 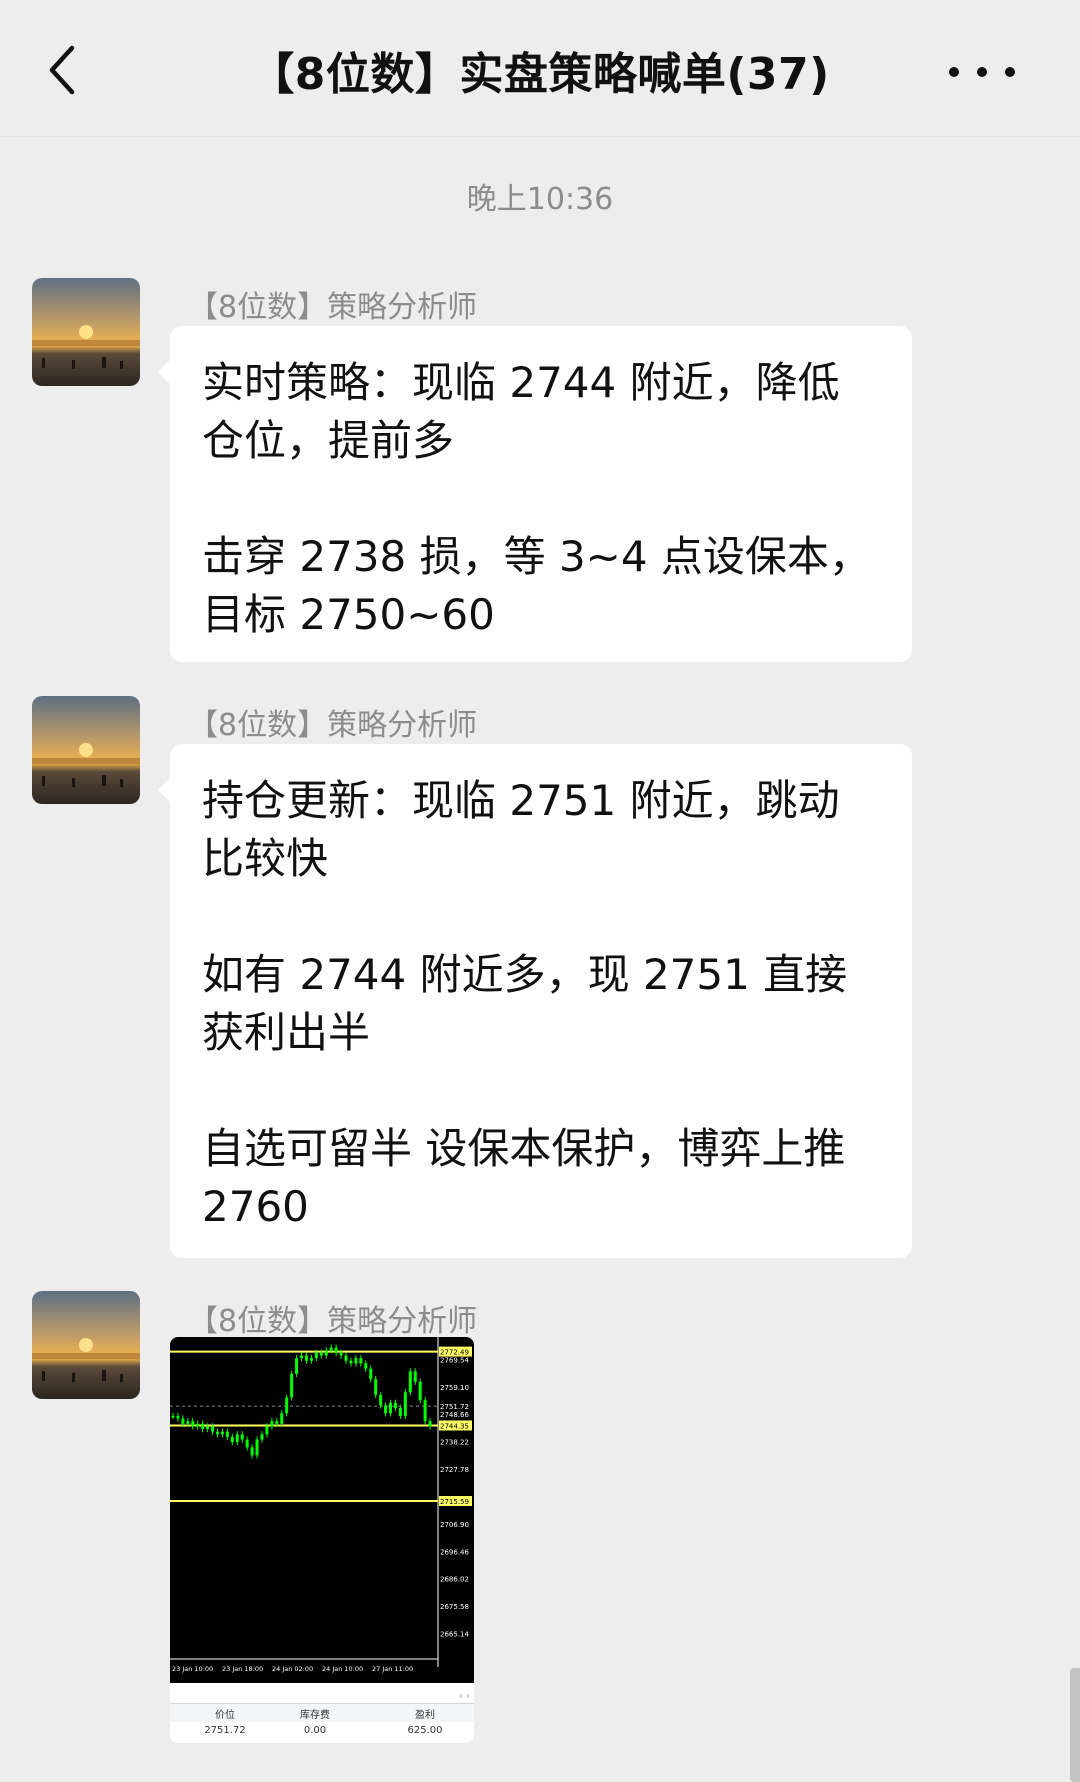 What do you see at coordinates (540, 199) in the screenshot?
I see `message-timestamp: 晚上10:36` at bounding box center [540, 199].